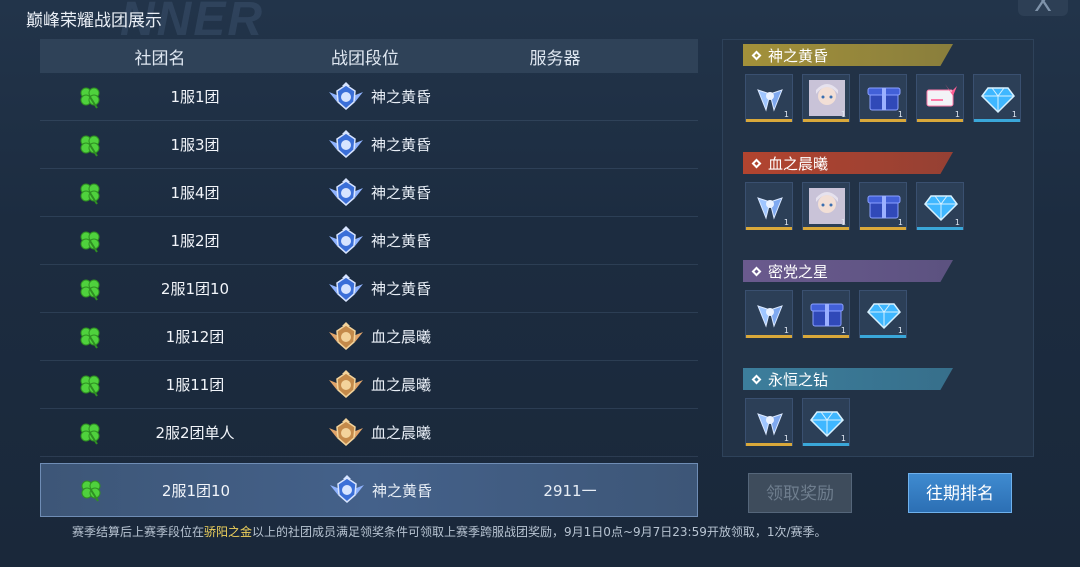  What do you see at coordinates (369, 241) in the screenshot?
I see `table-row: 1服2团 神之黄昏` at bounding box center [369, 241].